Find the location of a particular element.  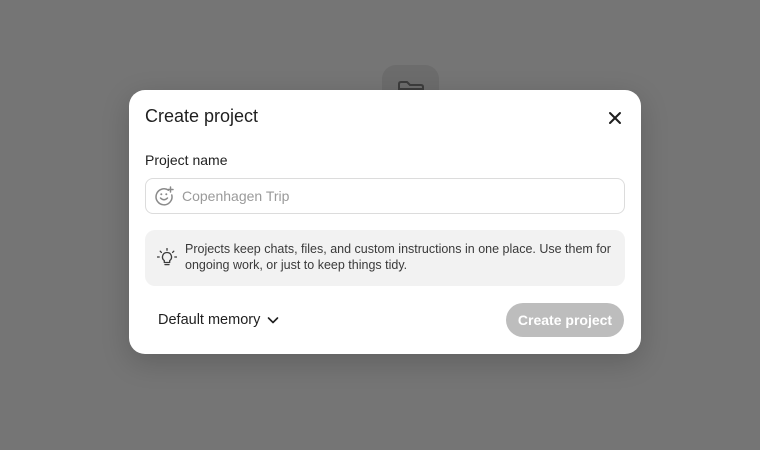

emoji-picker-button is located at coordinates (164, 196).